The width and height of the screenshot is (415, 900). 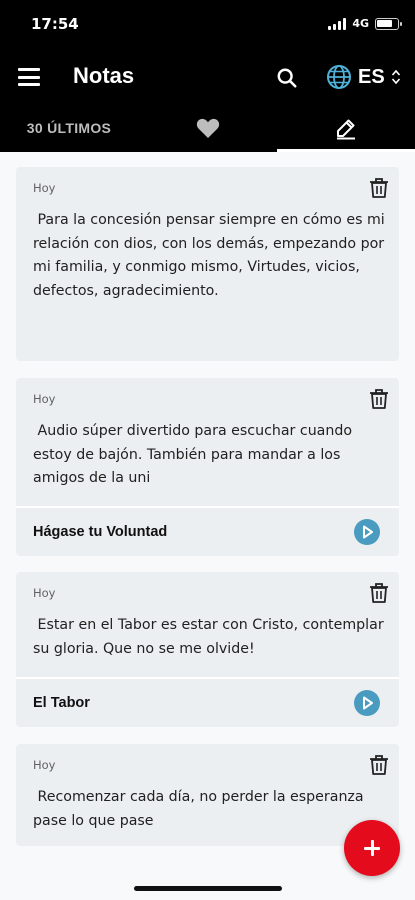 I want to click on add-note-button, so click(x=372, y=848).